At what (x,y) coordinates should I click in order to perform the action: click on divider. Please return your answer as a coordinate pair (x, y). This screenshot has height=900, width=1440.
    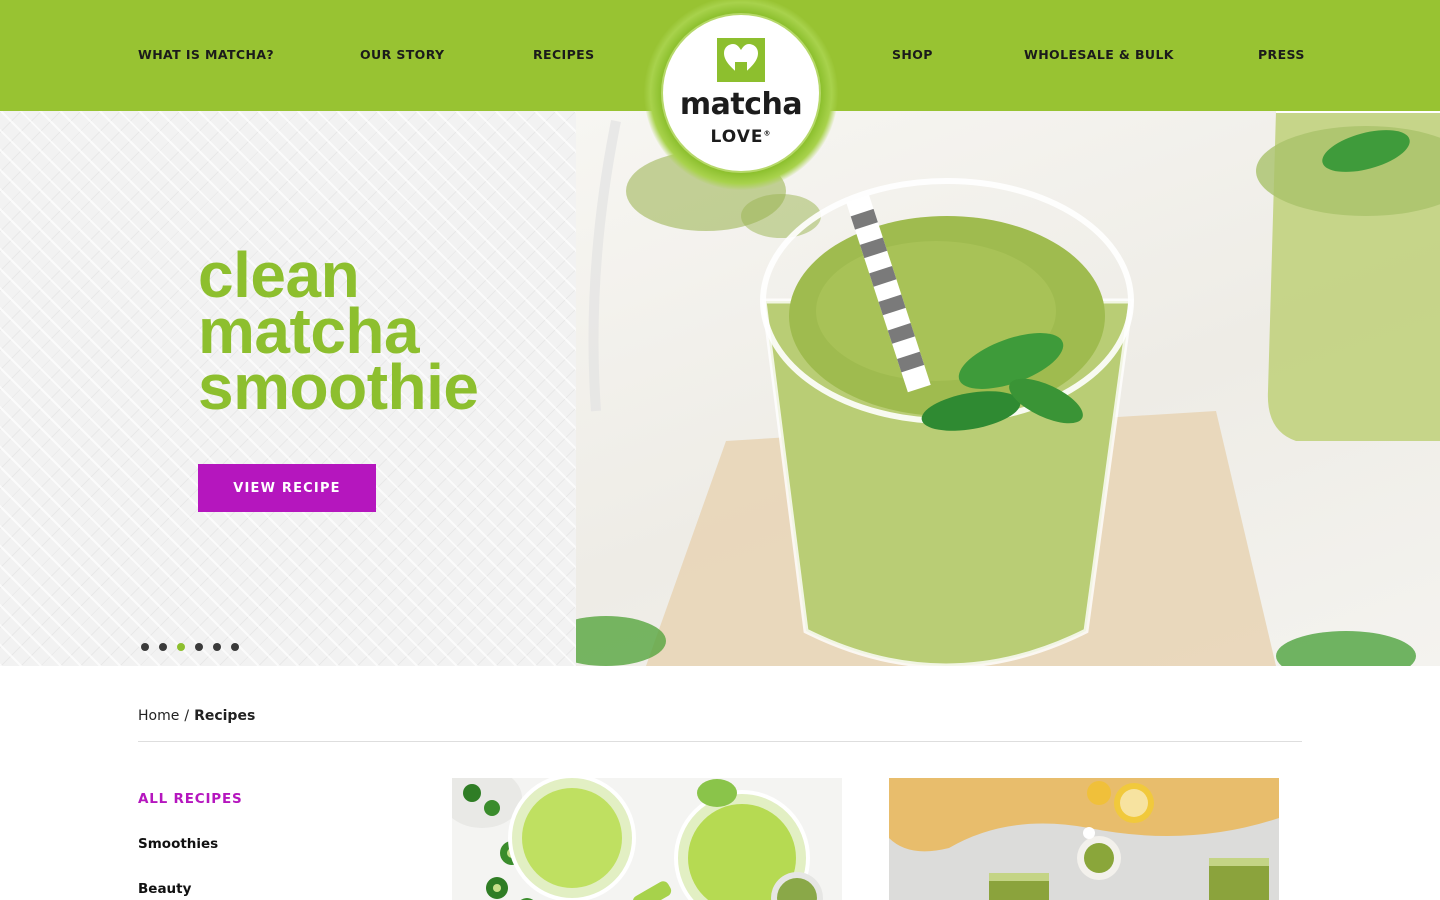
    Looking at the image, I should click on (720, 741).